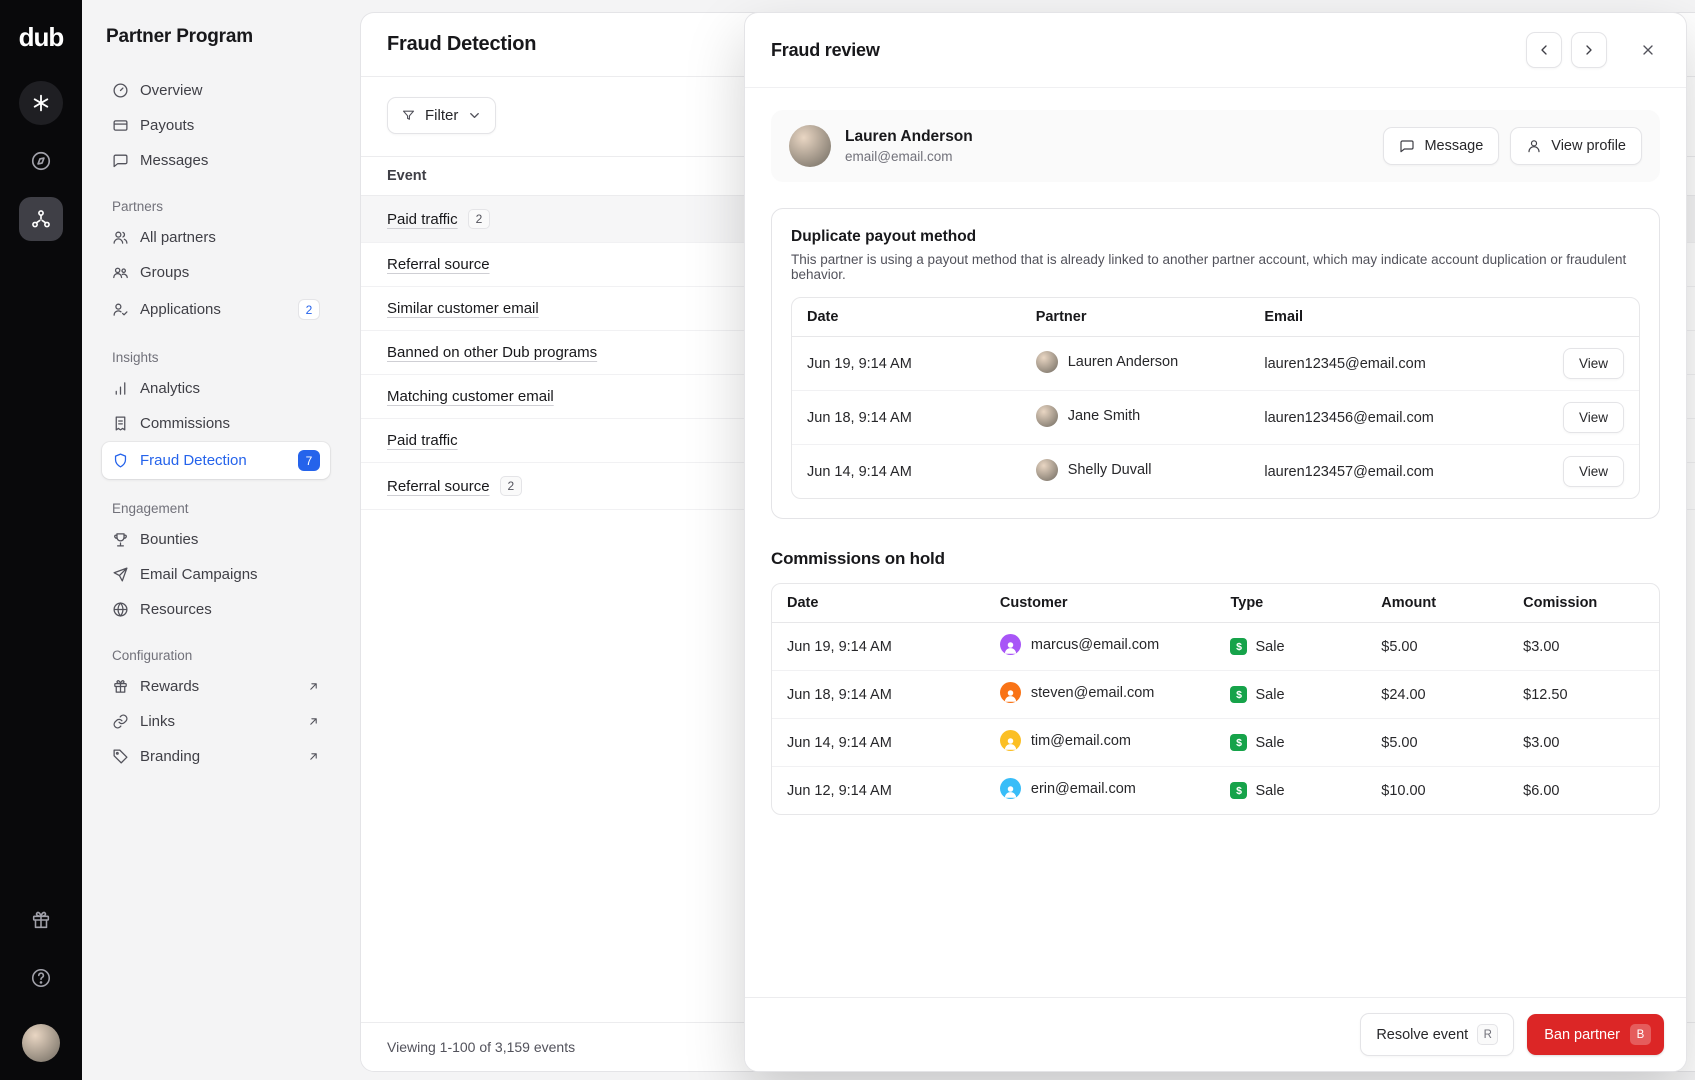 Image resolution: width=1695 pixels, height=1080 pixels. Describe the element at coordinates (1488, 1034) in the screenshot. I see `resolve-kbd-badge: R` at that location.